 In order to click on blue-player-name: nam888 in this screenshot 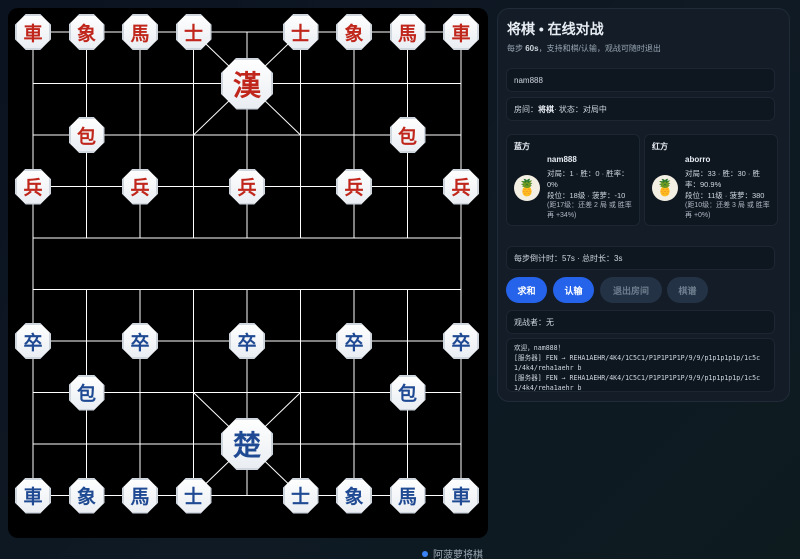, I will do `click(562, 159)`.